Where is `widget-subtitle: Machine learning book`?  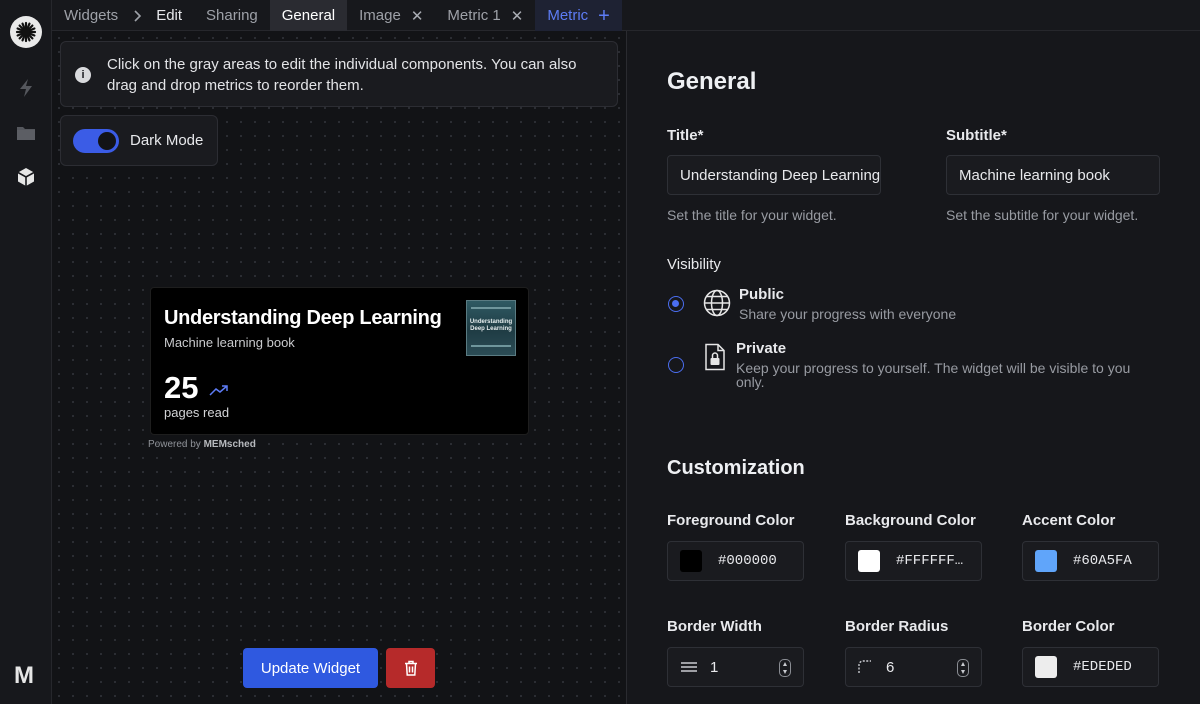
widget-subtitle: Machine learning book is located at coordinates (229, 342).